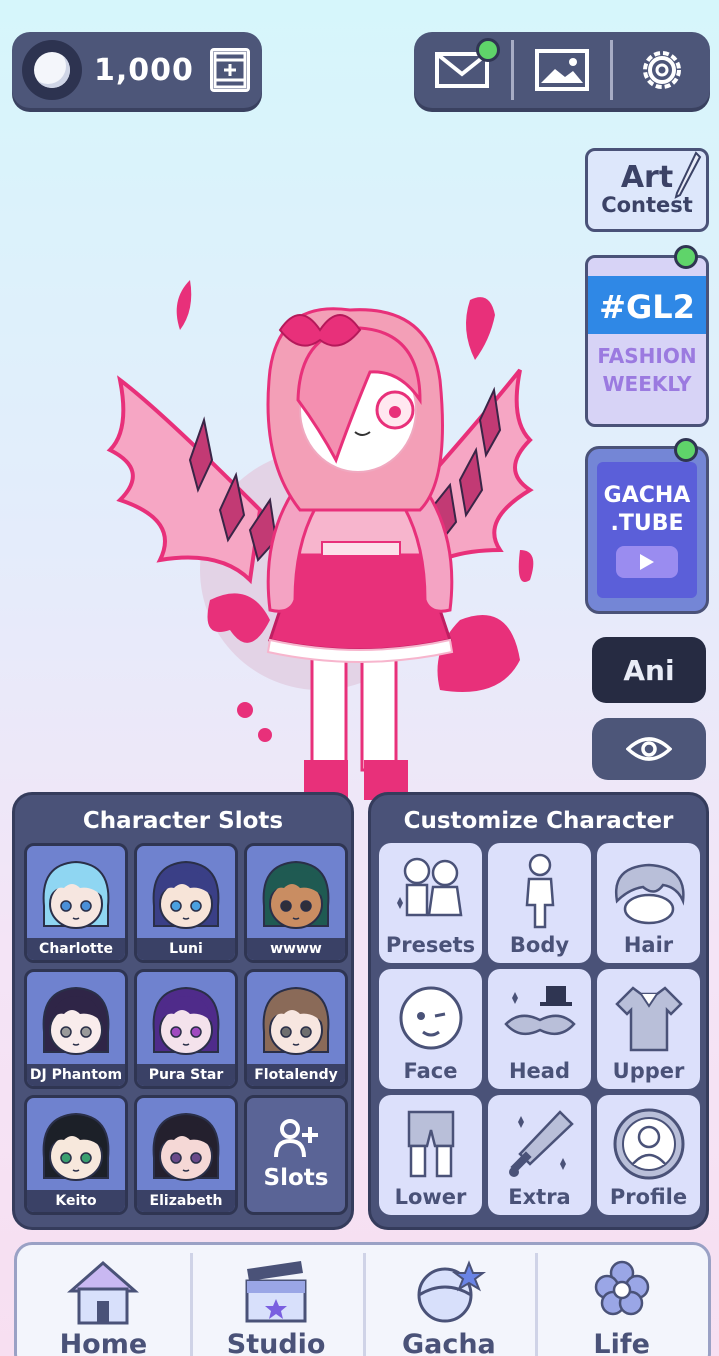 The height and width of the screenshot is (1356, 719). I want to click on lower-button: Lower, so click(430, 1155).